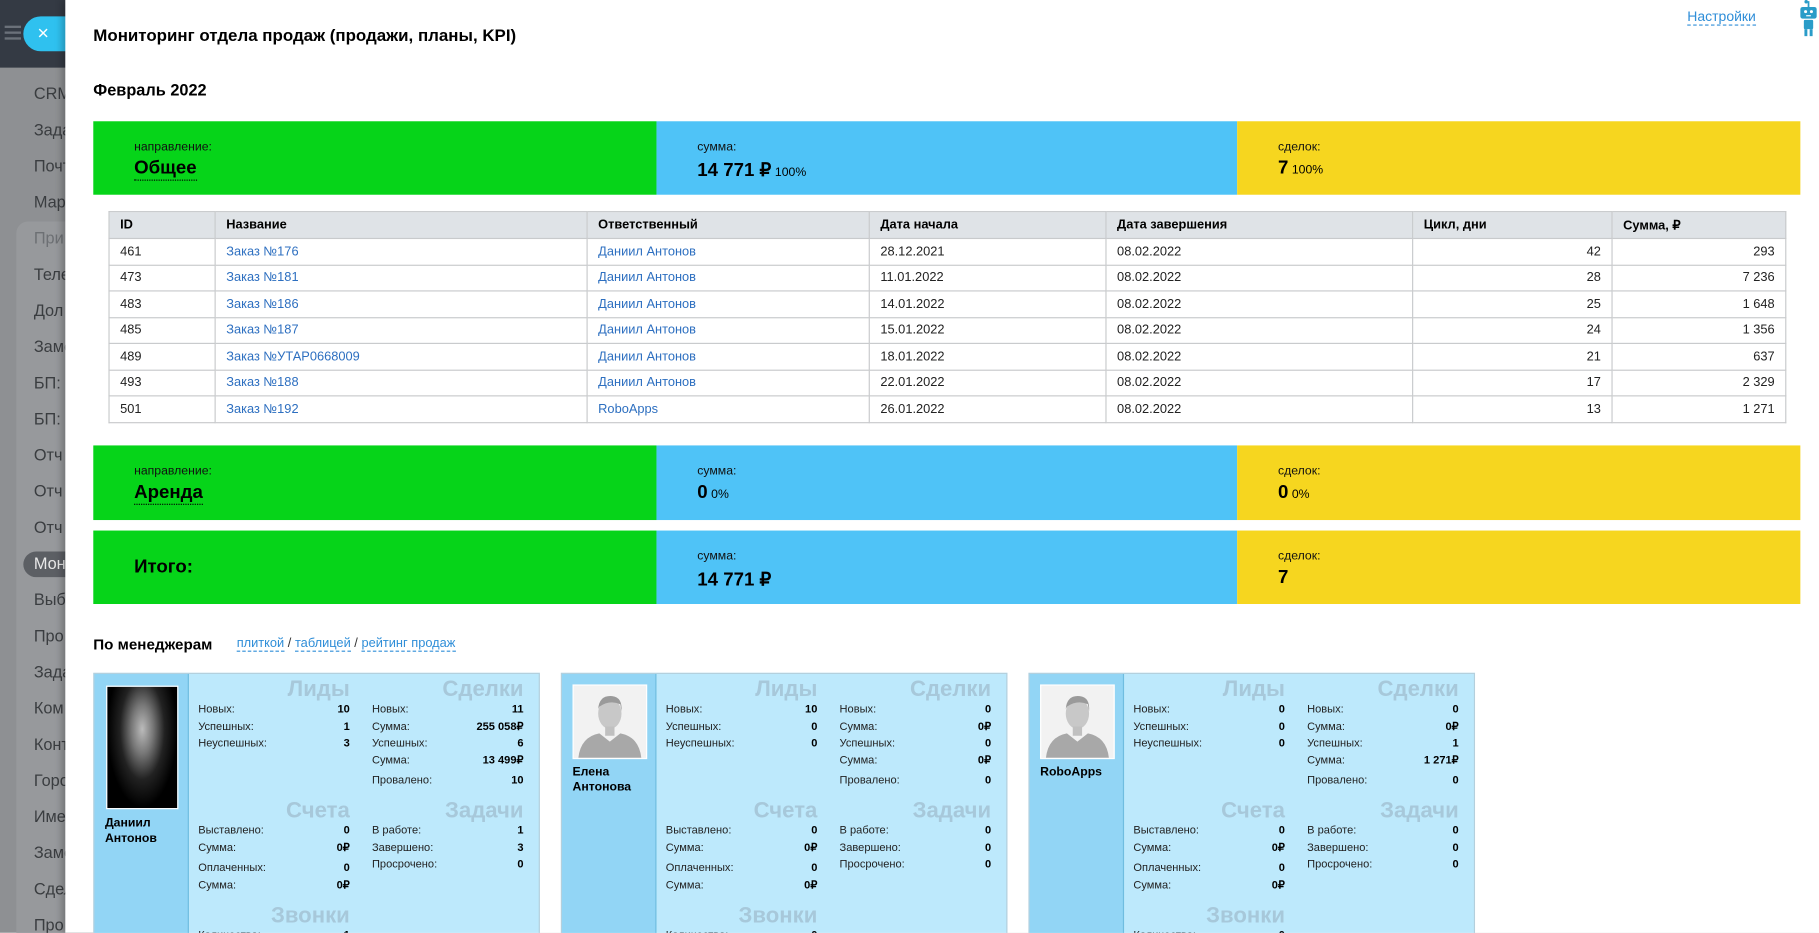 Image resolution: width=1819 pixels, height=933 pixels. What do you see at coordinates (168, 494) in the screenshot?
I see `direction-value: Аренда` at bounding box center [168, 494].